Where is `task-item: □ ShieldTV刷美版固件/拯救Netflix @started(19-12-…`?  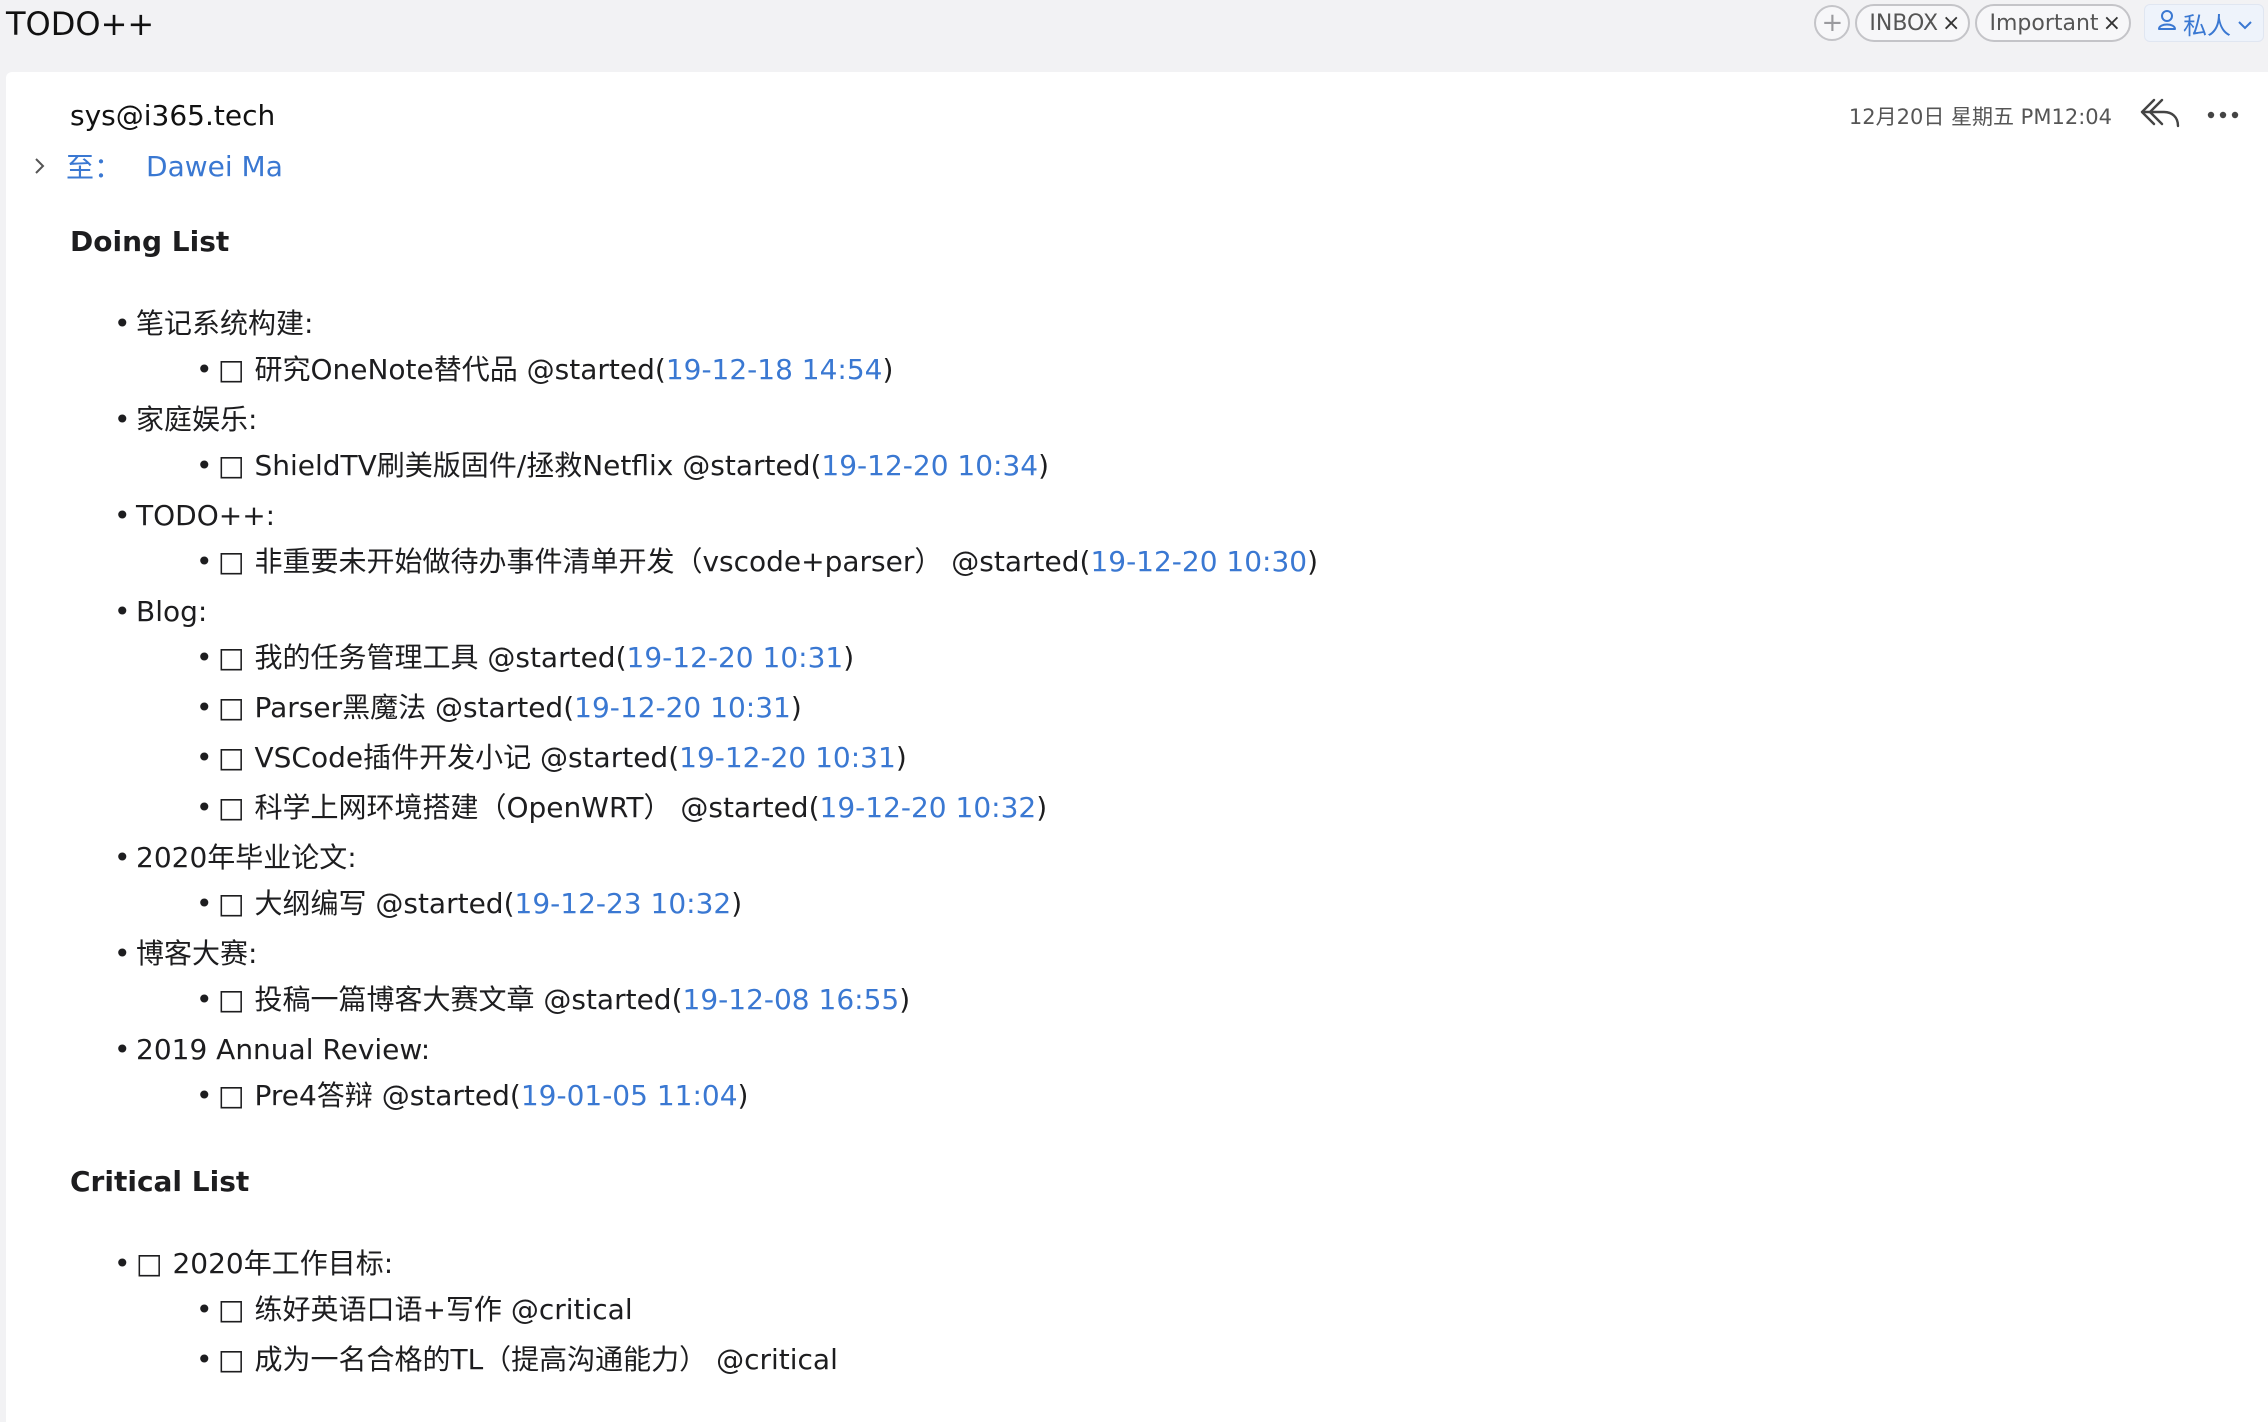 task-item: □ ShieldTV刷美版固件/拯救Netflix @started(19-12-… is located at coordinates (727, 466).